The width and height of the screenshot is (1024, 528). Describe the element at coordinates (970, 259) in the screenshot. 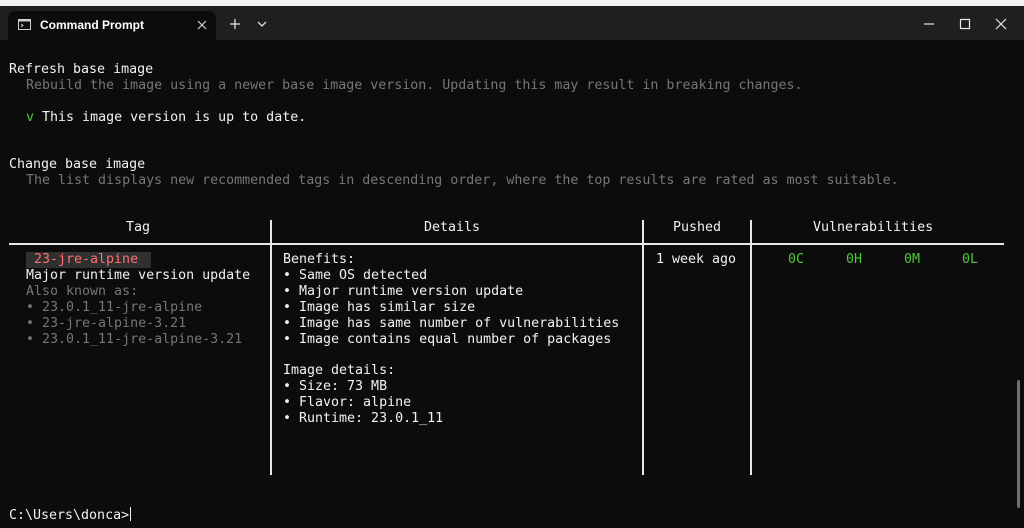

I see `vuln-low: 0L` at that location.